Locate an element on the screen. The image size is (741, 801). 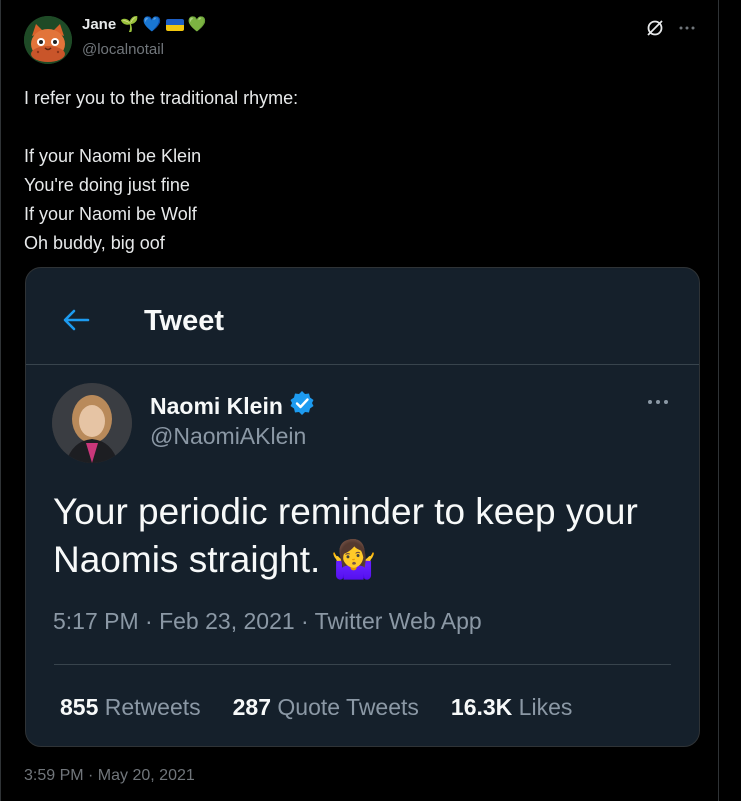
verified-badge-icon is located at coordinates (302, 406).